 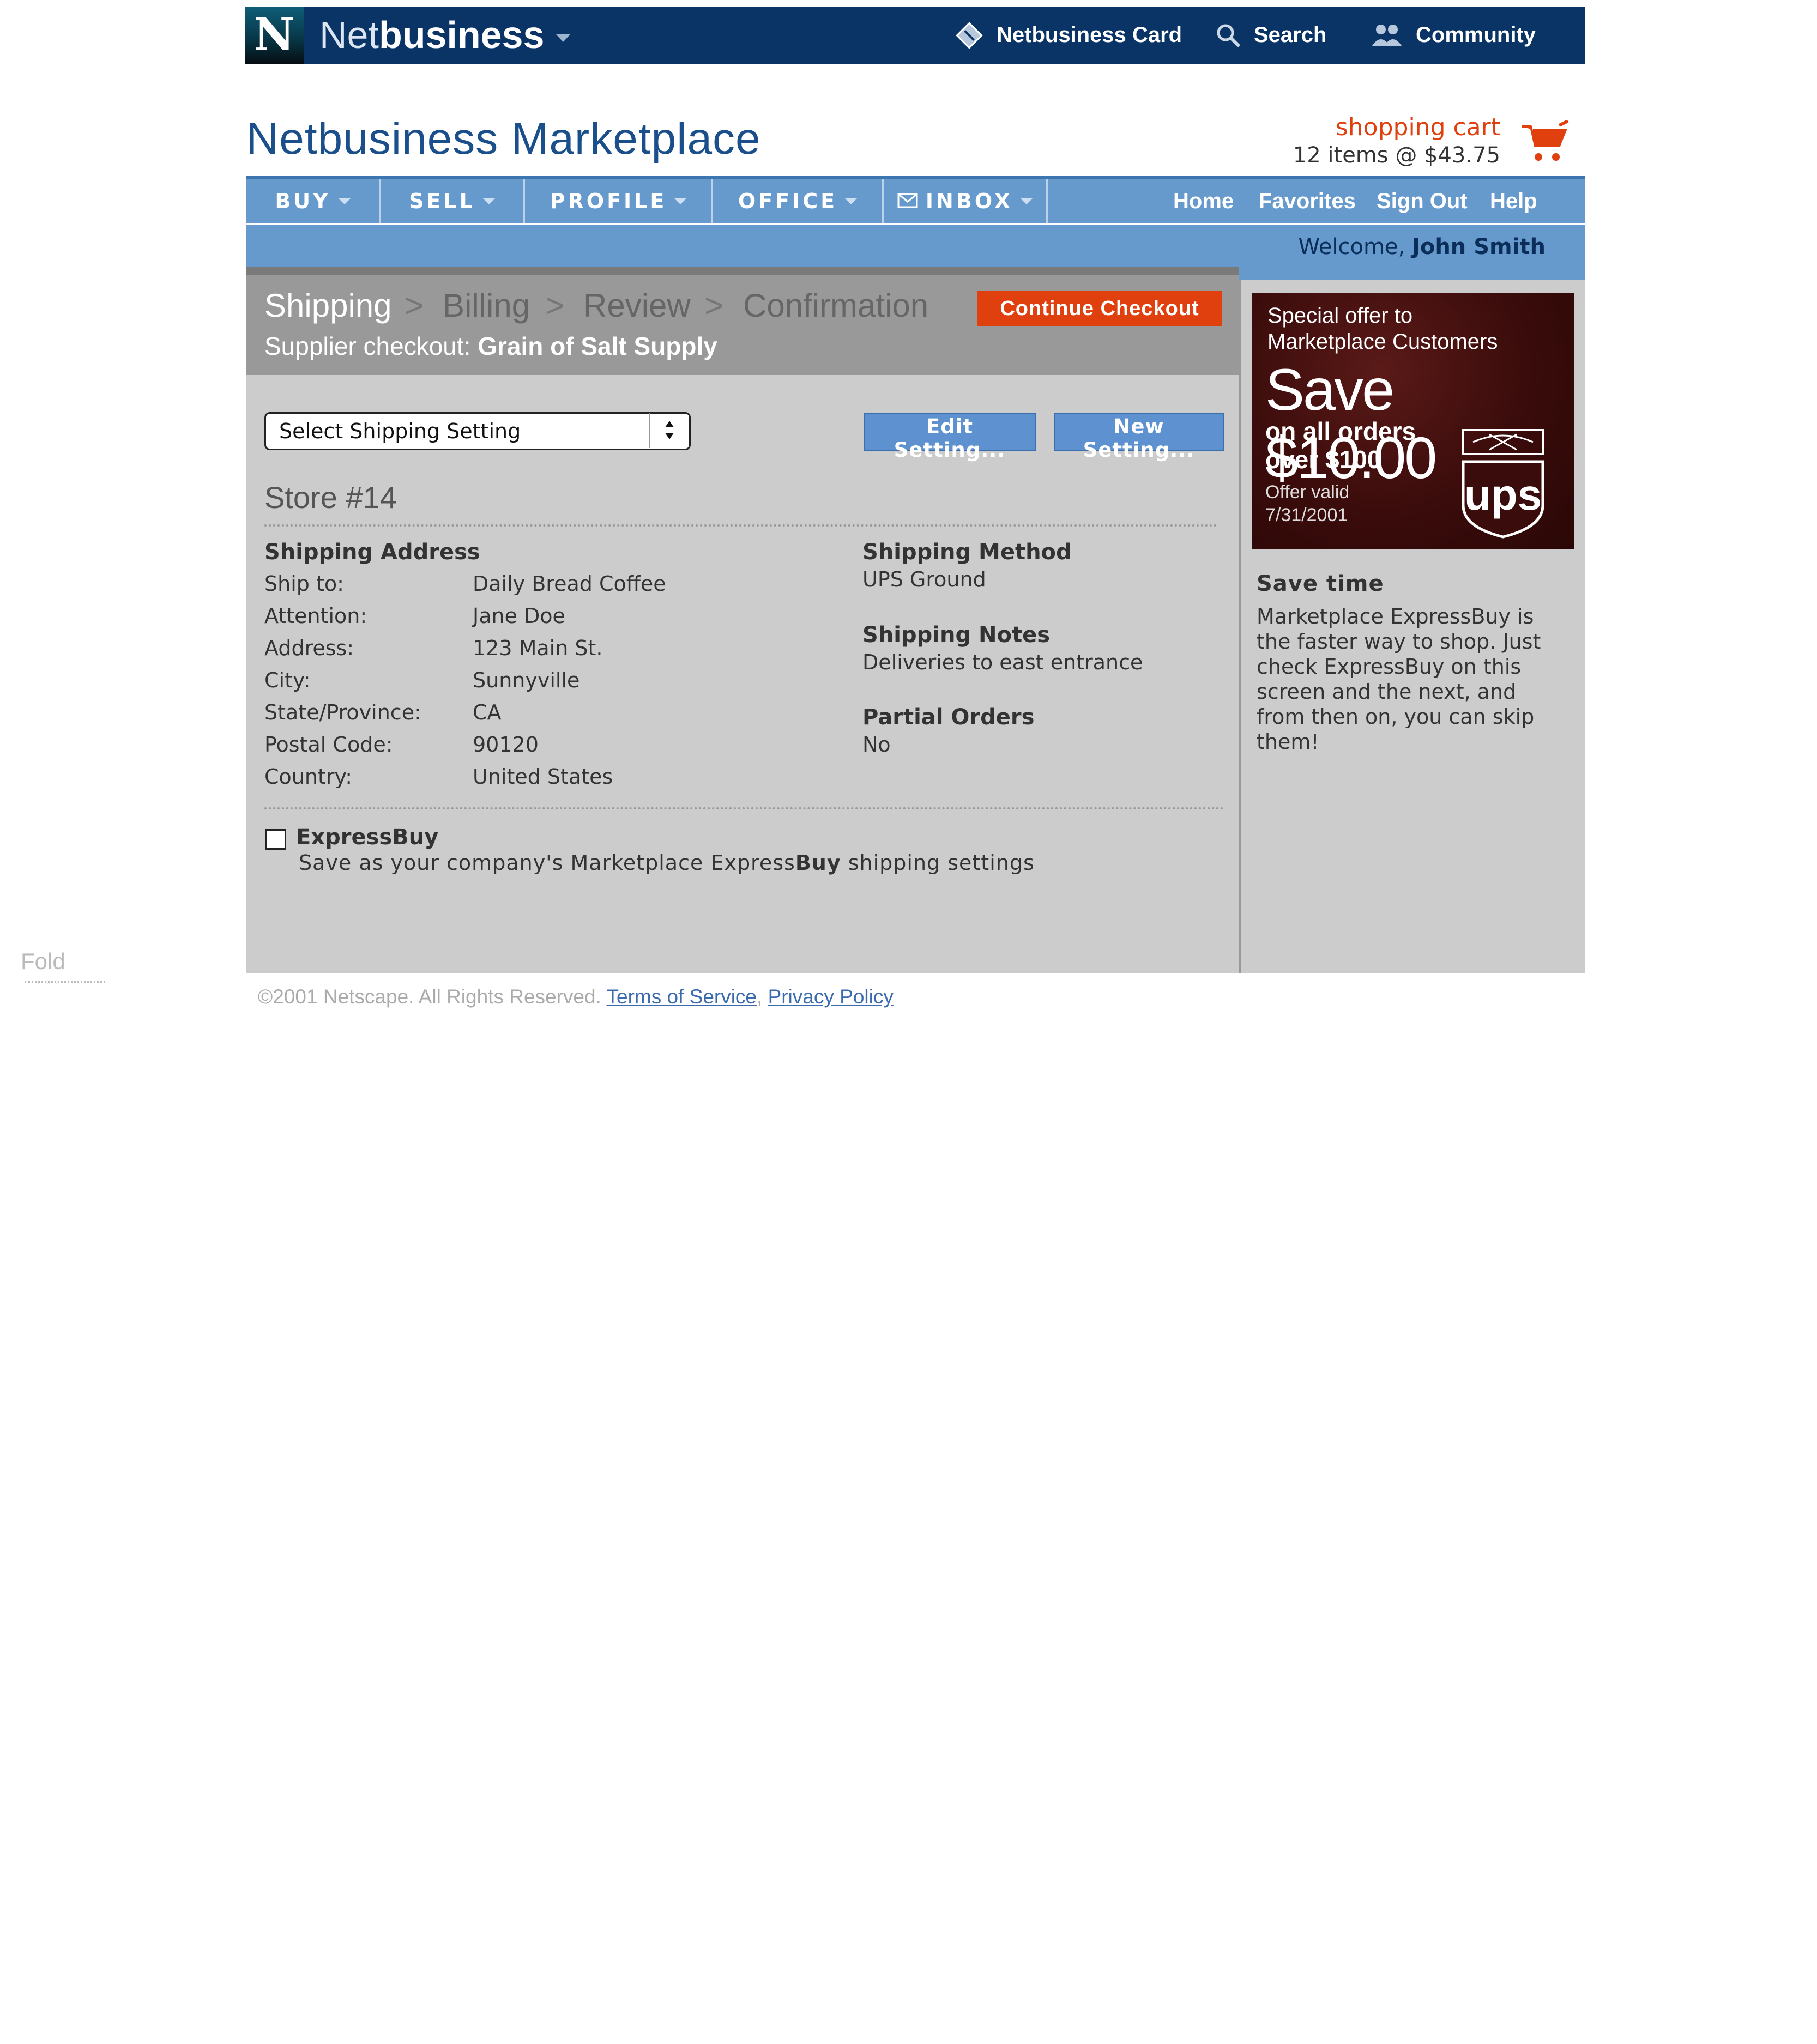 I want to click on ups-logo-text: ups, so click(x=1503, y=494).